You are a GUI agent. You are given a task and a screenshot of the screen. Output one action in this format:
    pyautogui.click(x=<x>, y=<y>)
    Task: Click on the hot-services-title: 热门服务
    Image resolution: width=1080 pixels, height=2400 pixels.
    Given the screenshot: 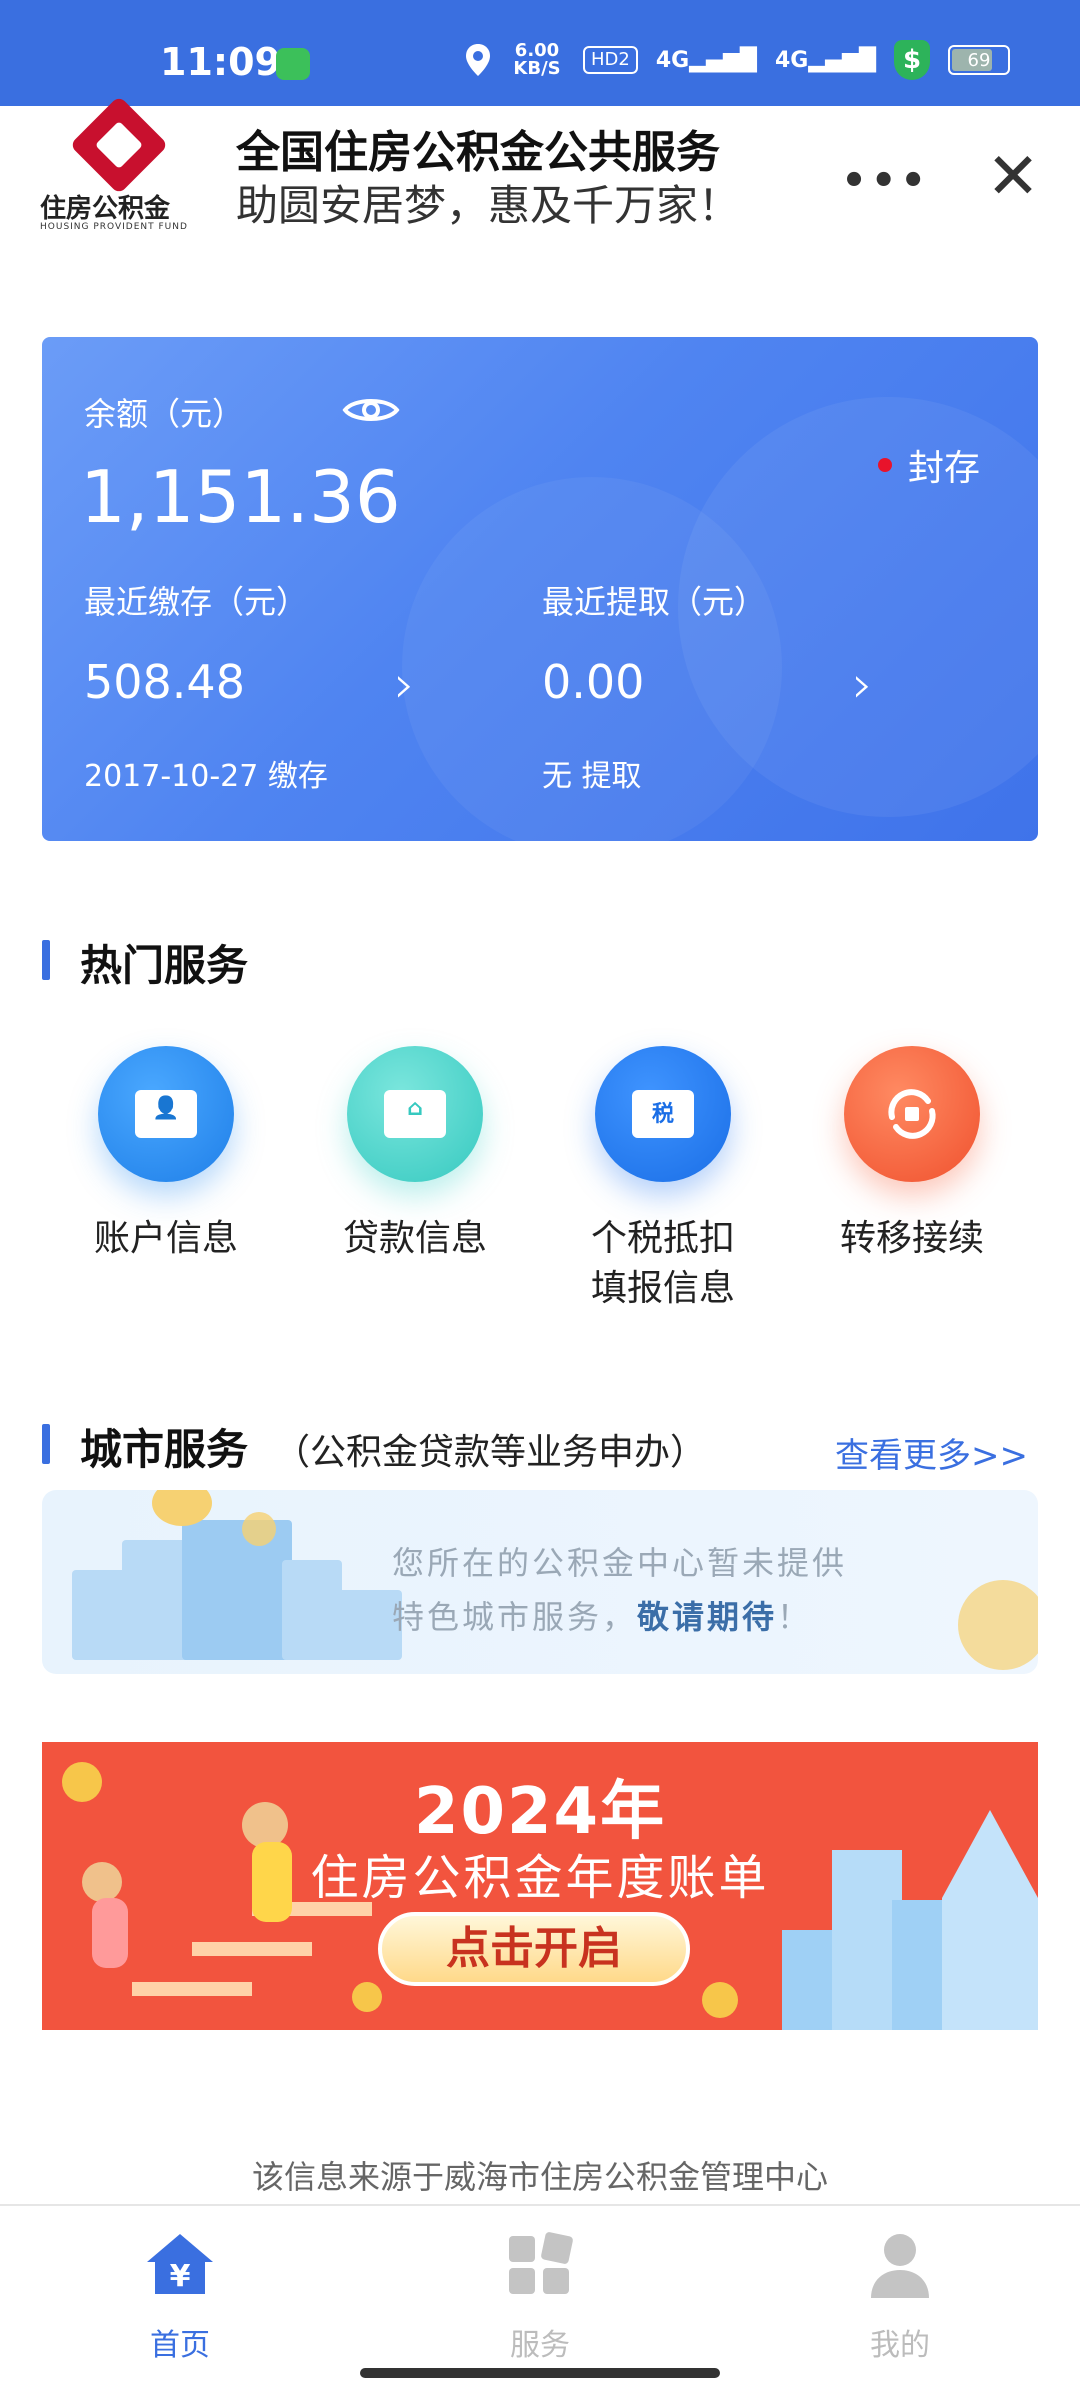 What is the action you would take?
    pyautogui.click(x=164, y=965)
    